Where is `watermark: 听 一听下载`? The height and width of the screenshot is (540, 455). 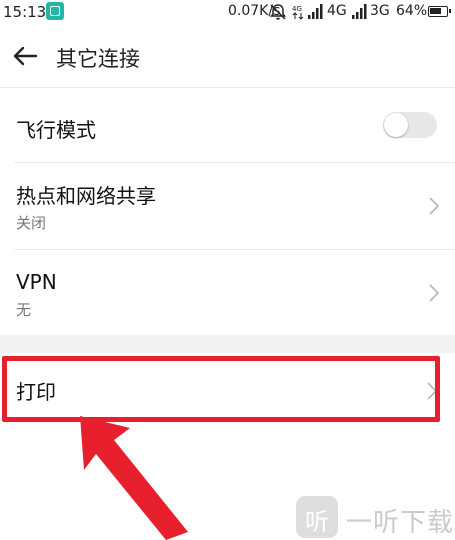 watermark: 听 一听下载 is located at coordinates (375, 517).